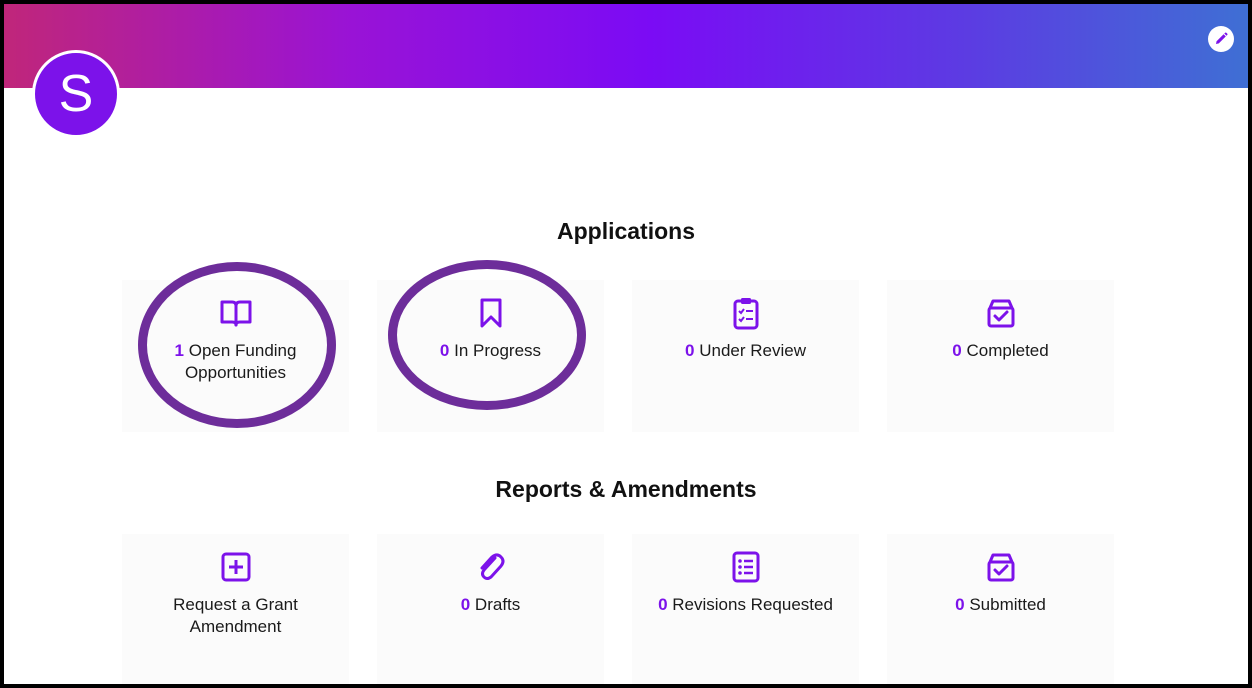 This screenshot has width=1252, height=688. What do you see at coordinates (746, 313) in the screenshot?
I see `clipboard-check-icon` at bounding box center [746, 313].